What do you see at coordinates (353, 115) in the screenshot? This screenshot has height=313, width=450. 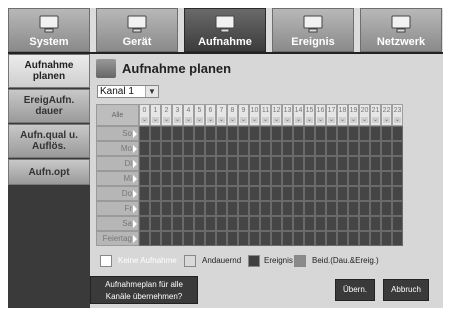 I see `hour-header: 19 ⌄` at bounding box center [353, 115].